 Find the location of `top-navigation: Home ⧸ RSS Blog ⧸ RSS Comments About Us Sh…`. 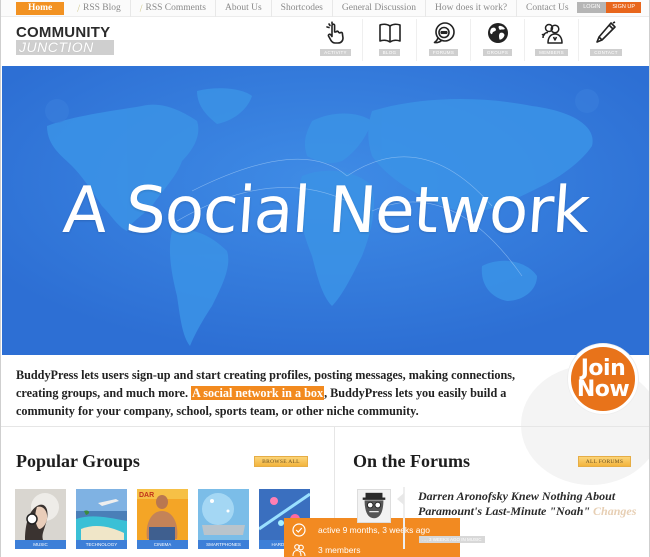

top-navigation: Home ⧸ RSS Blog ⧸ RSS Comments About Us Sh… is located at coordinates (325, 8).